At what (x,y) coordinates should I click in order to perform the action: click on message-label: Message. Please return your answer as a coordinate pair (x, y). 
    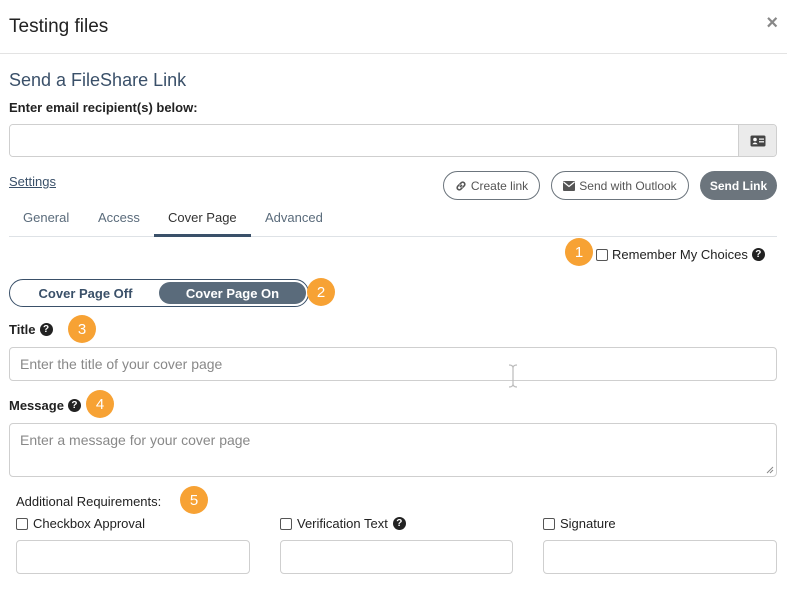
    Looking at the image, I should click on (36, 405).